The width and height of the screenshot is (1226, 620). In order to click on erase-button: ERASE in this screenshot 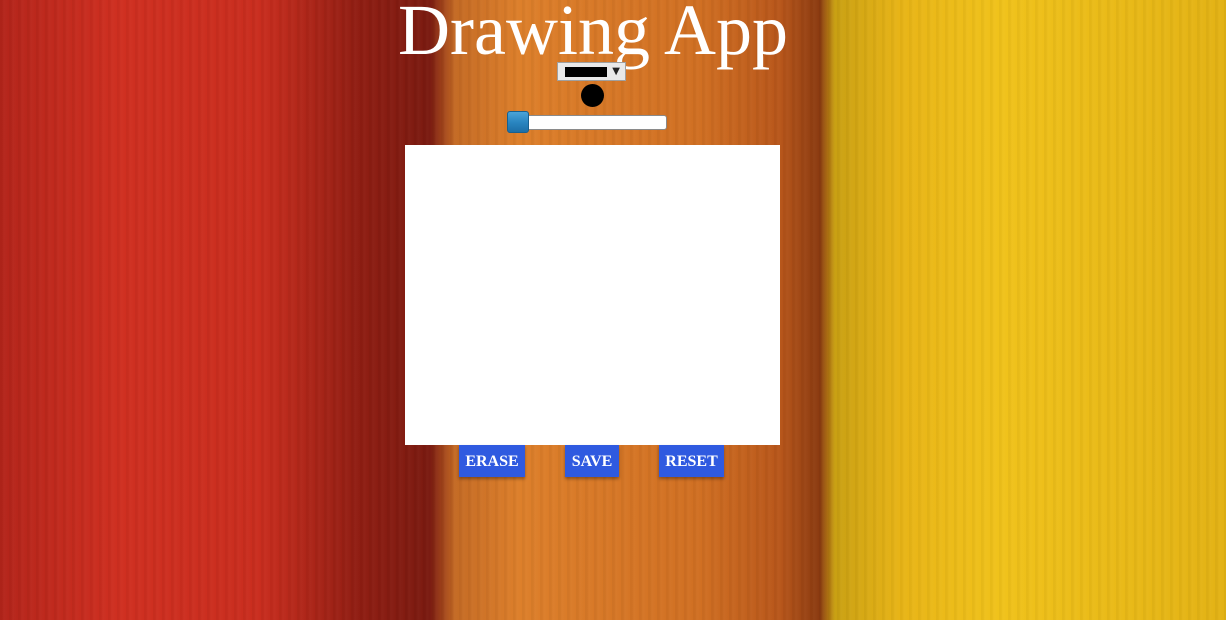, I will do `click(492, 461)`.